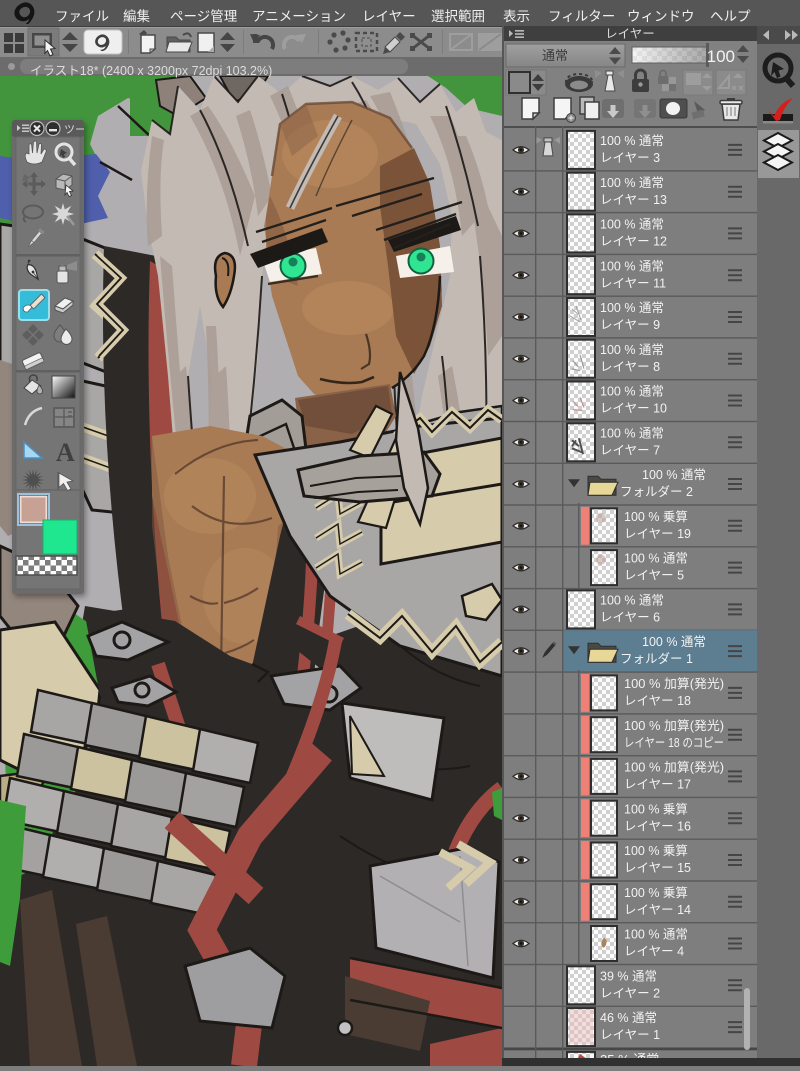  Describe the element at coordinates (630, 158) in the screenshot. I see `svg-text: レイヤー 3` at that location.